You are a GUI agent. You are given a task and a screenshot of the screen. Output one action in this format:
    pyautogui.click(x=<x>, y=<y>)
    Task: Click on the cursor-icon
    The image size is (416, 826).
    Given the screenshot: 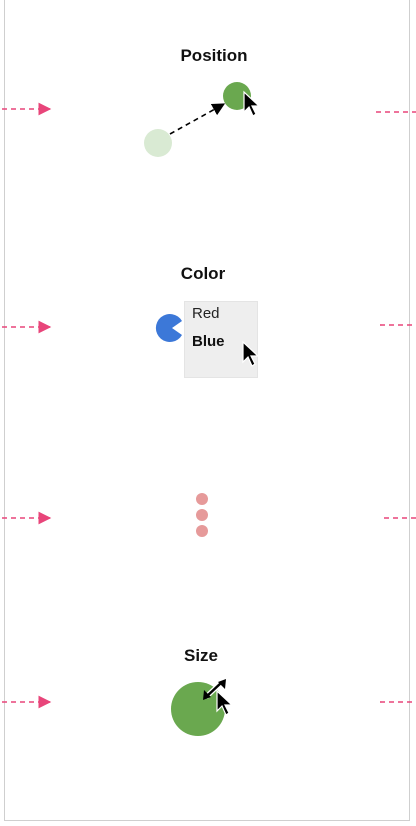 What is the action you would take?
    pyautogui.click(x=252, y=103)
    